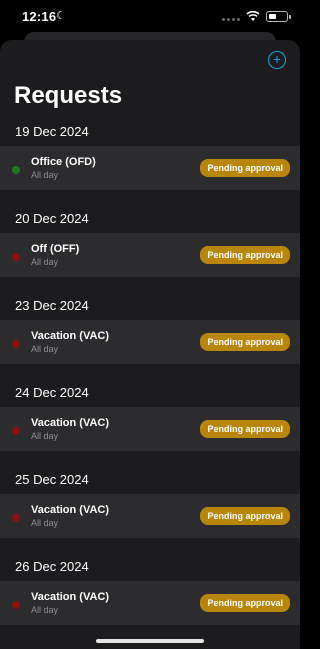  Describe the element at coordinates (61, 16) in the screenshot. I see `focus-moon-icon: ☾` at that location.